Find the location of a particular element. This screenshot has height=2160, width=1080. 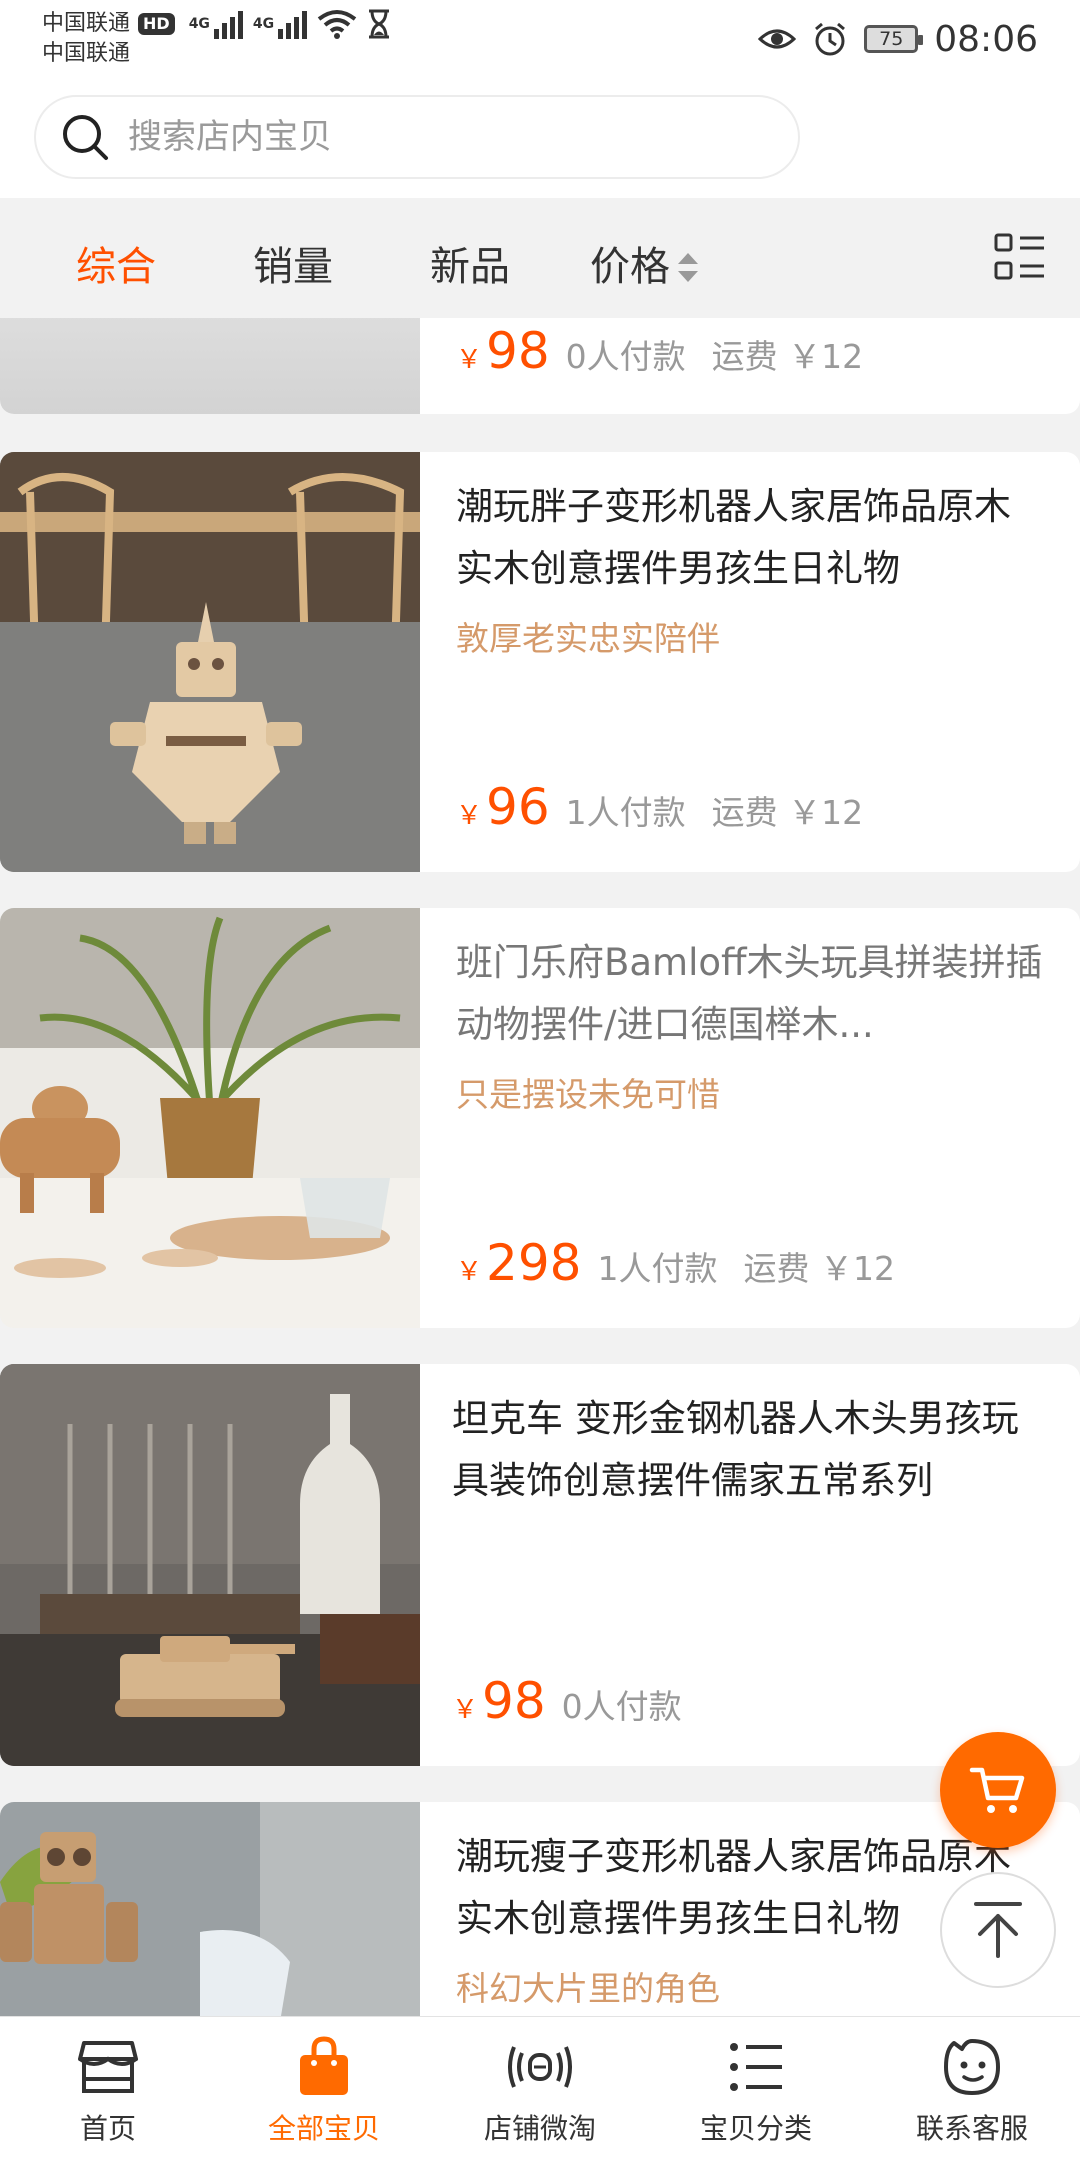

list-icon is located at coordinates (756, 2067).